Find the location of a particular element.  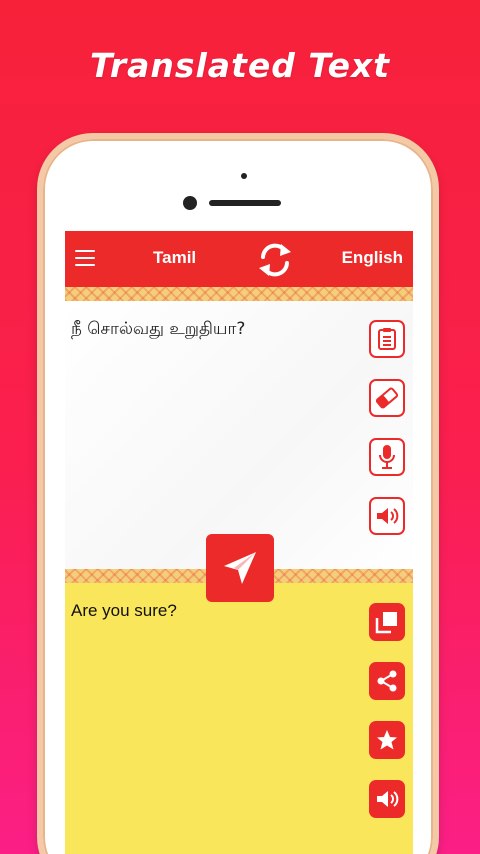

paste-button is located at coordinates (387, 339).